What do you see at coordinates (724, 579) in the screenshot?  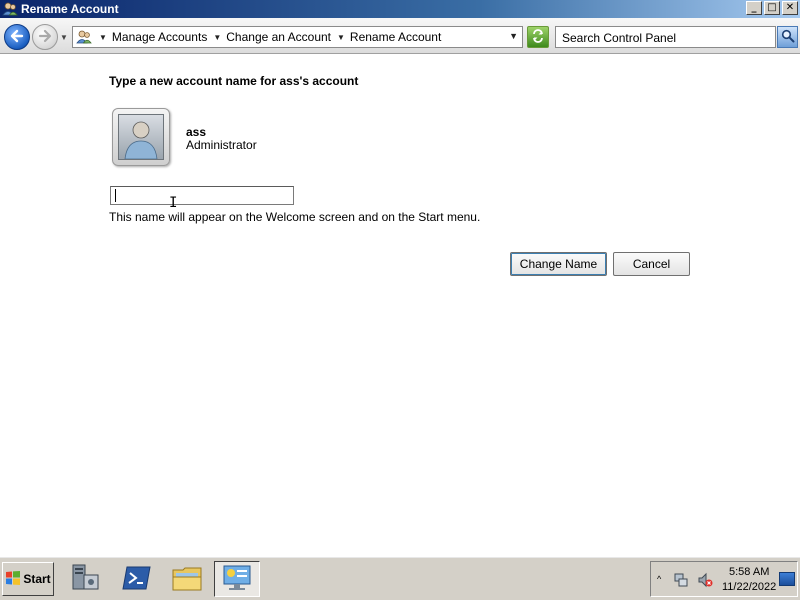 I see `system-tray: ^ 5:58 AM 11/22/2022` at bounding box center [724, 579].